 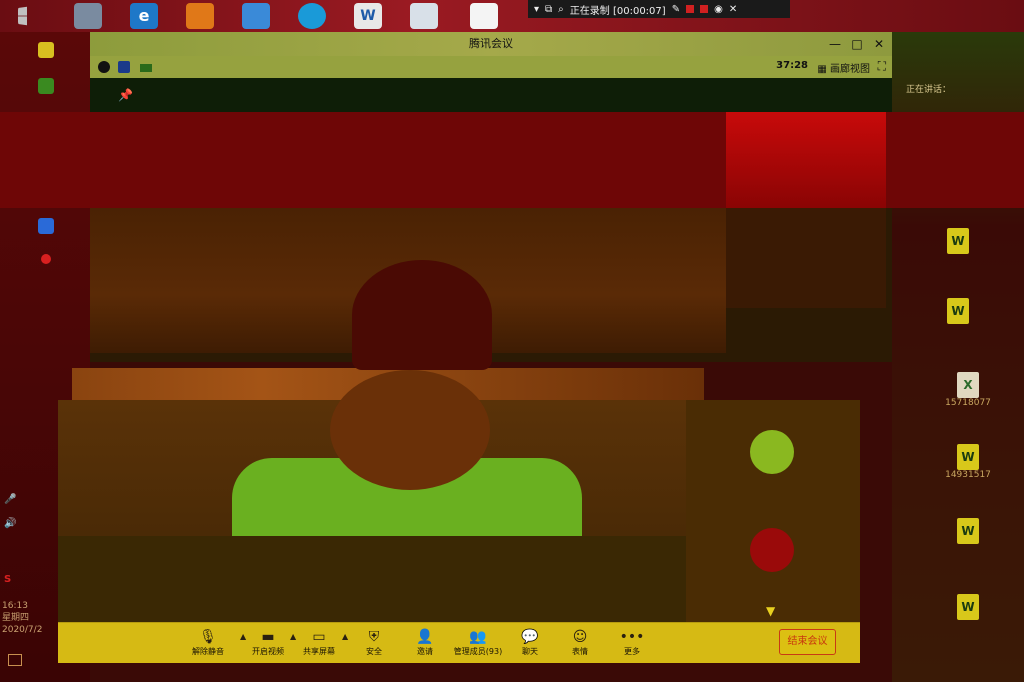 What do you see at coordinates (22, 618) in the screenshot?
I see `system-clock: 16:13 星期四 2020/7/2` at bounding box center [22, 618].